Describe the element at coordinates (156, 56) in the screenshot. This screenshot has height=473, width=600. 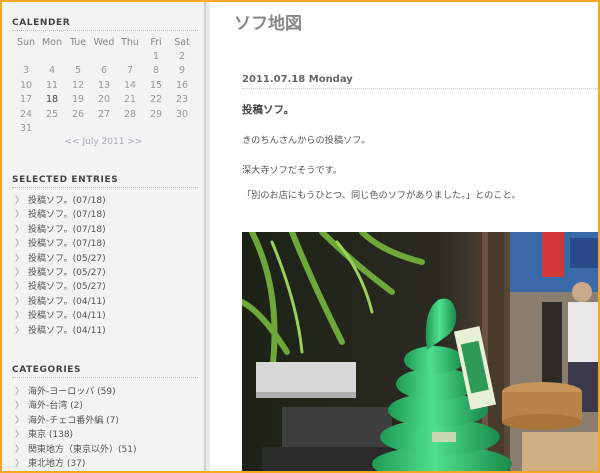
I see `calendar-day: 1` at that location.